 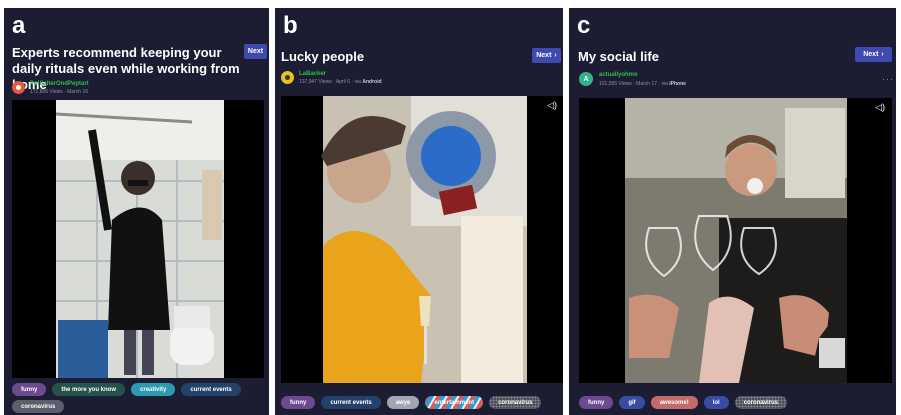 I want to click on tag-list: funny gif awesome! lol coronavirus, so click(x=737, y=402).